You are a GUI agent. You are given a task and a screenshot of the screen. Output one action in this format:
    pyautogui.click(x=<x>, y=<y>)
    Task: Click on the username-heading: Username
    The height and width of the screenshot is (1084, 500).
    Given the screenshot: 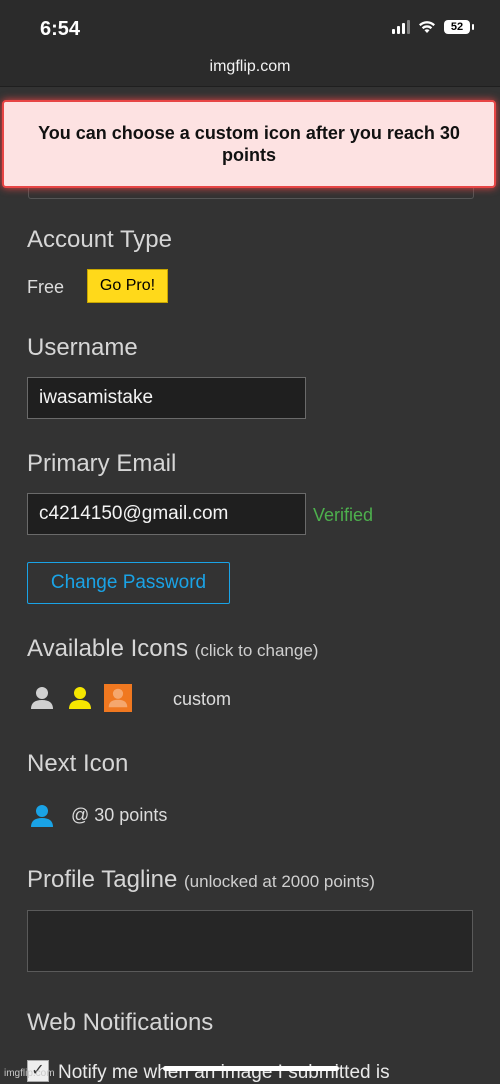 What is the action you would take?
    pyautogui.click(x=82, y=347)
    